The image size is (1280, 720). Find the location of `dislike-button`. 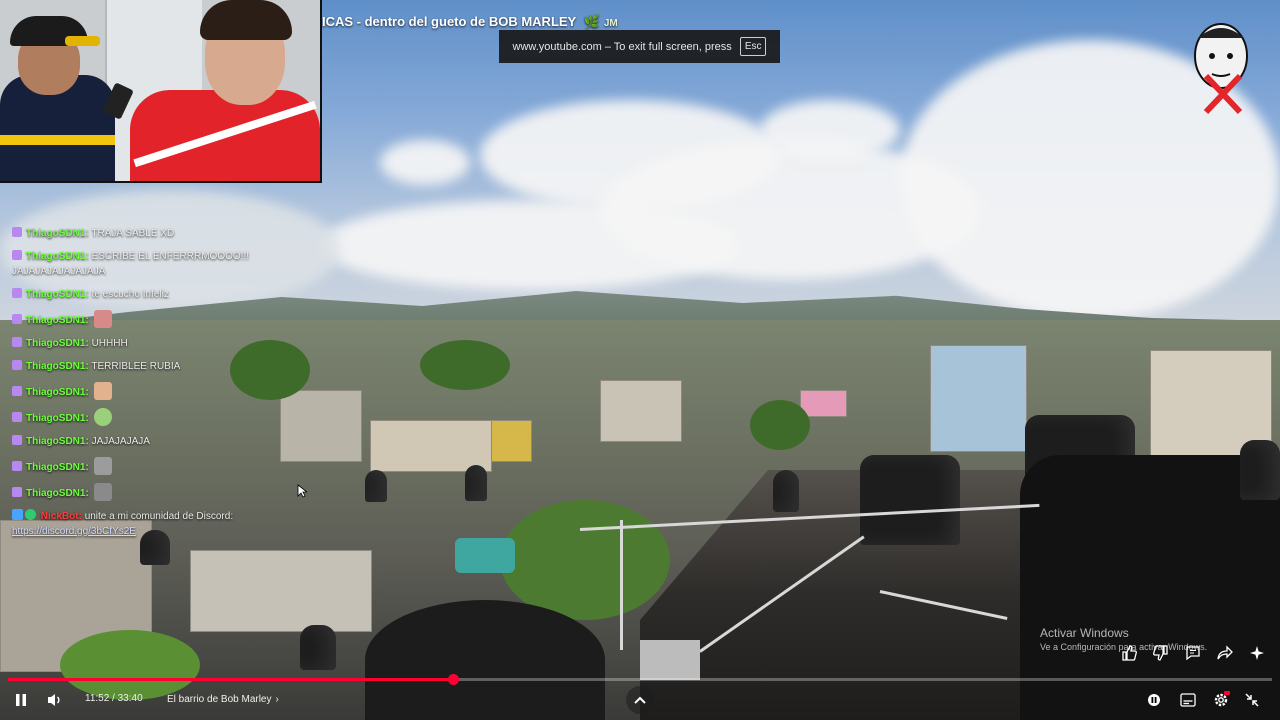

dislike-button is located at coordinates (1161, 653).